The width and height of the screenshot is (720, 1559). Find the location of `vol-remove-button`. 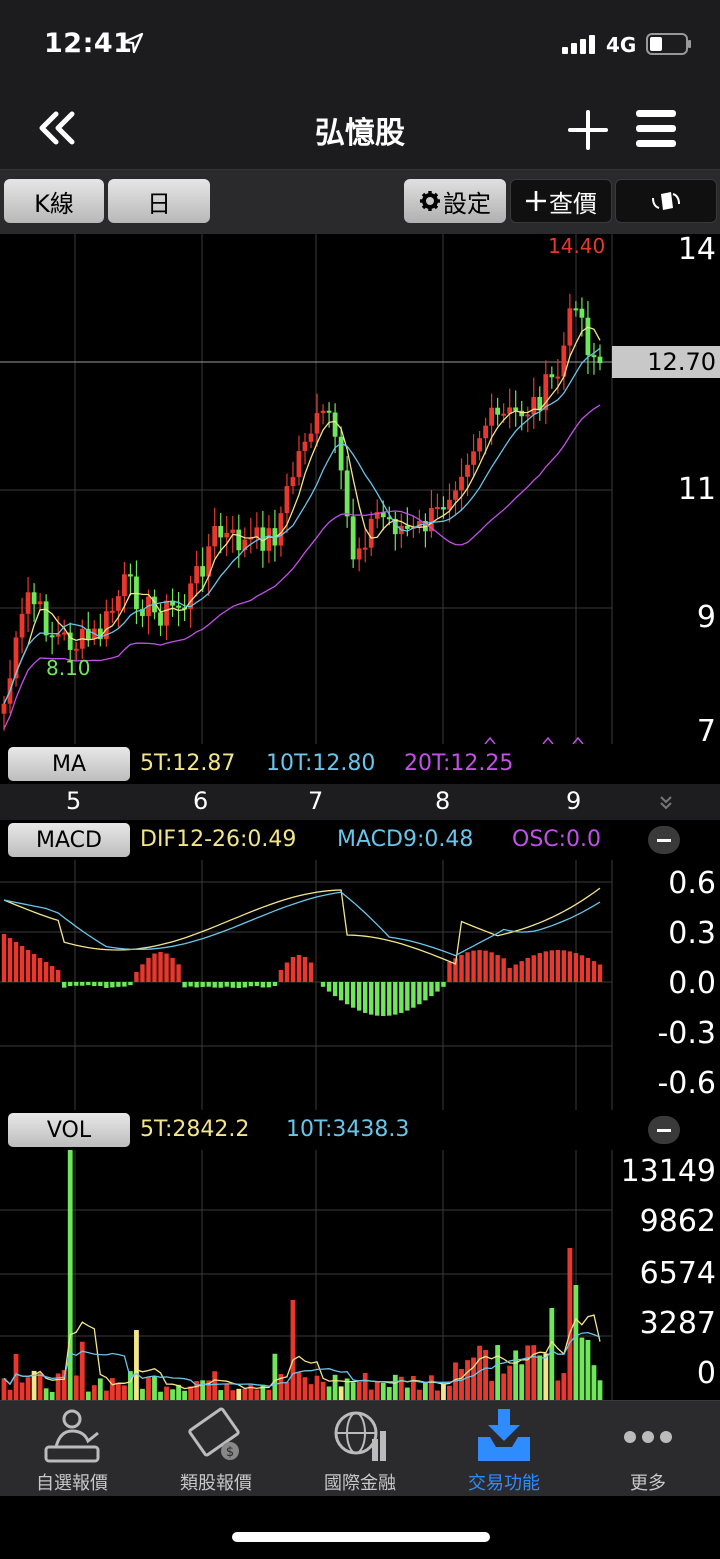

vol-remove-button is located at coordinates (664, 1130).